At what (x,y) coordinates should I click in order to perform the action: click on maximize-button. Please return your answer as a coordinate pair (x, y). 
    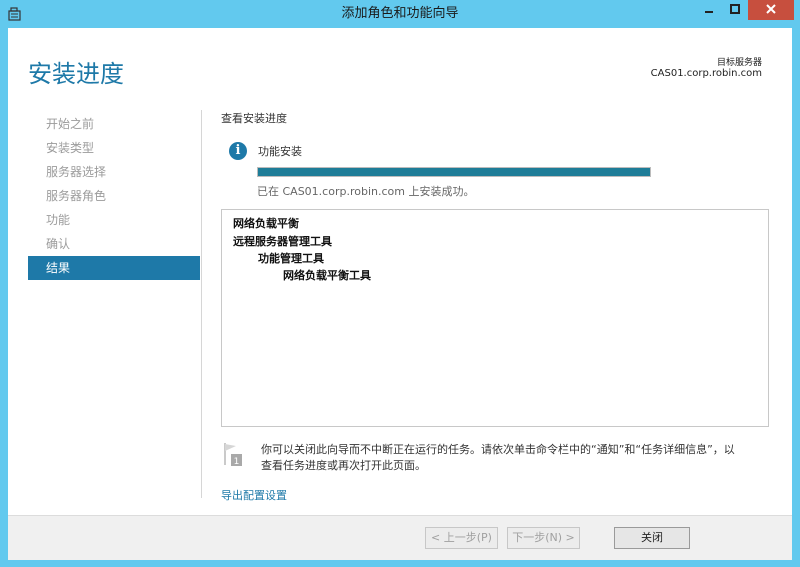
    Looking at the image, I should click on (735, 10).